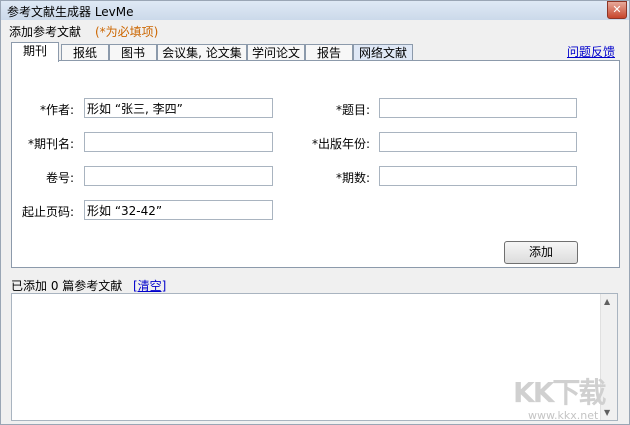  Describe the element at coordinates (59, 178) in the screenshot. I see `volume-label: 卷号:` at that location.